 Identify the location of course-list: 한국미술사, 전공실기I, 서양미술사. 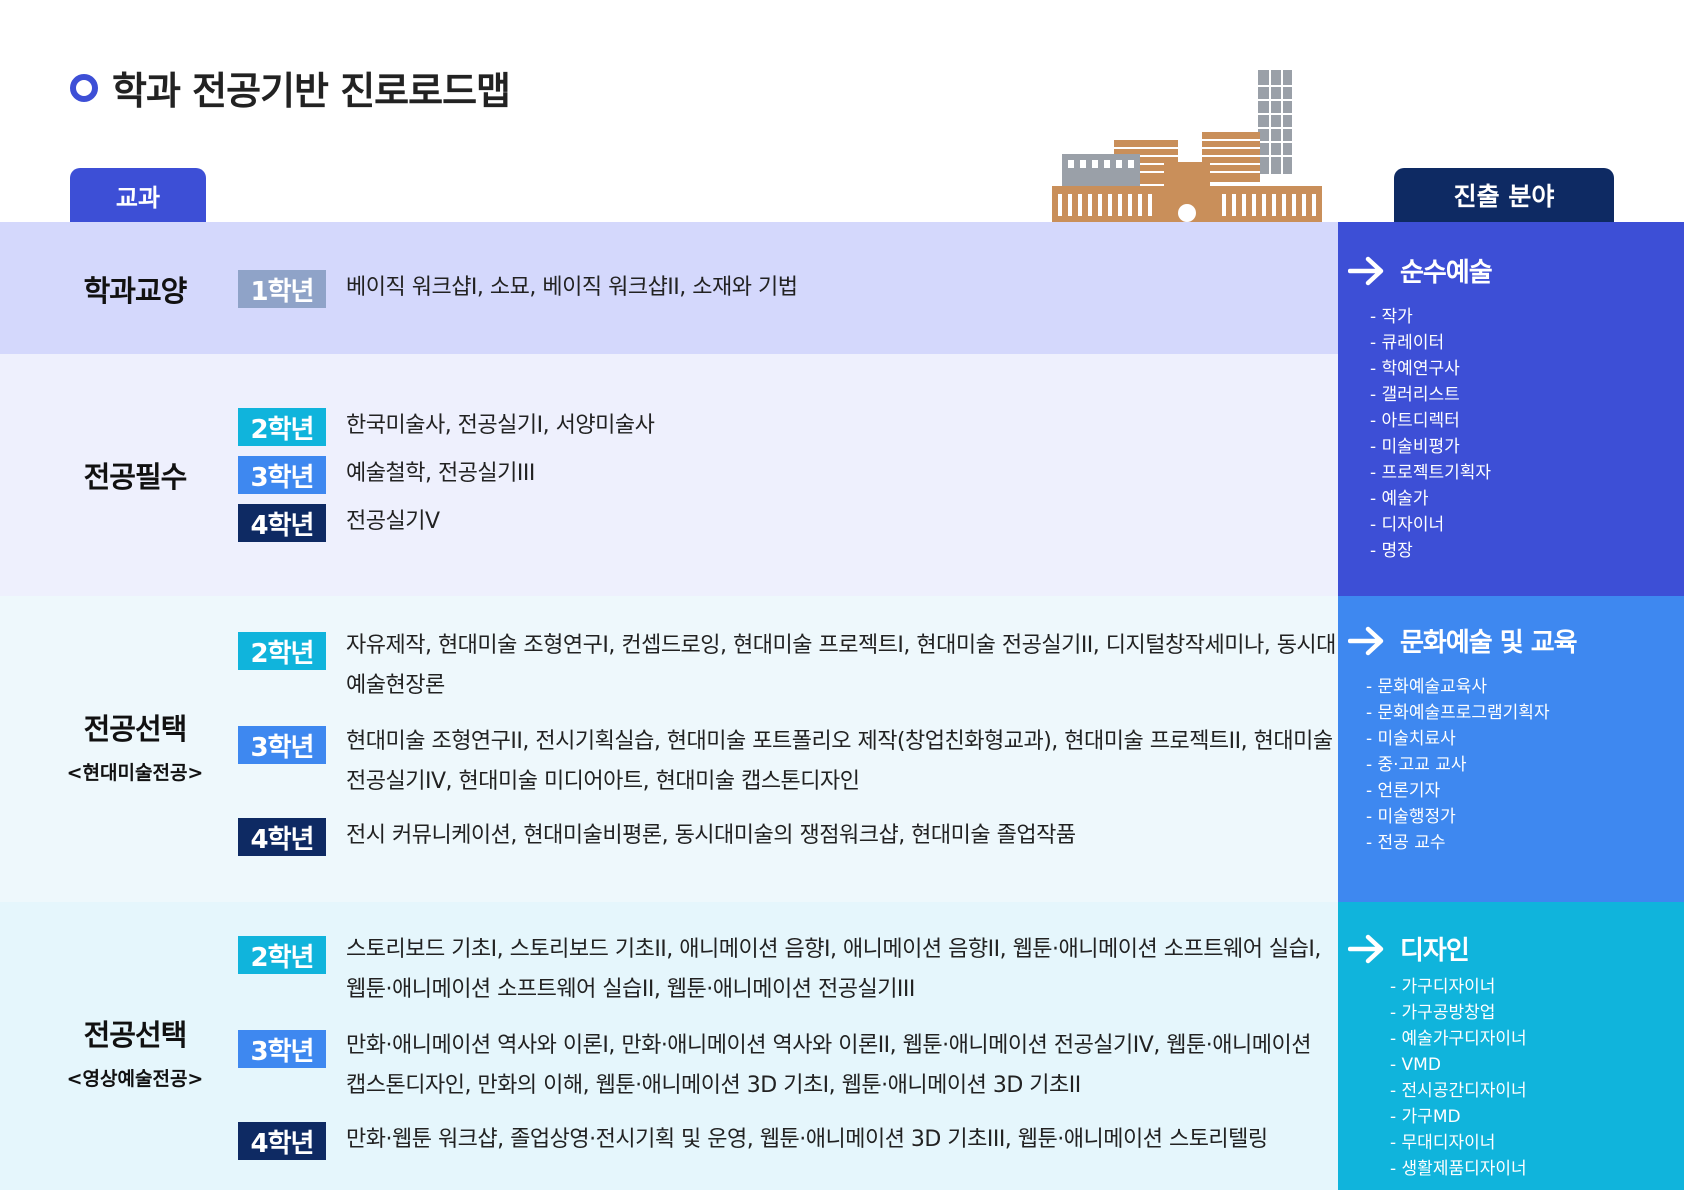
(500, 425).